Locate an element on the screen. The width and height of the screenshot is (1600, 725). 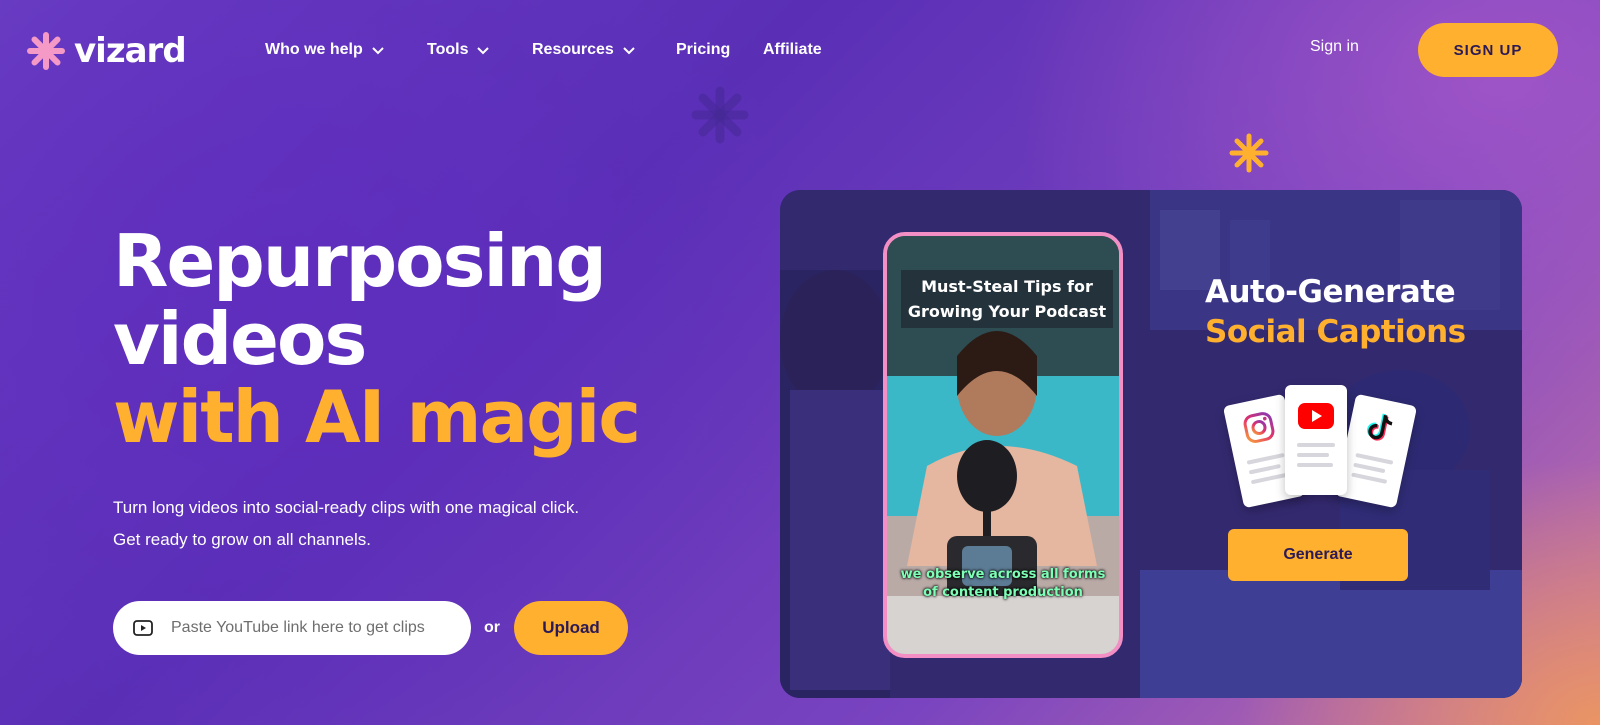
sign-up-button: SIGN UP is located at coordinates (1488, 50).